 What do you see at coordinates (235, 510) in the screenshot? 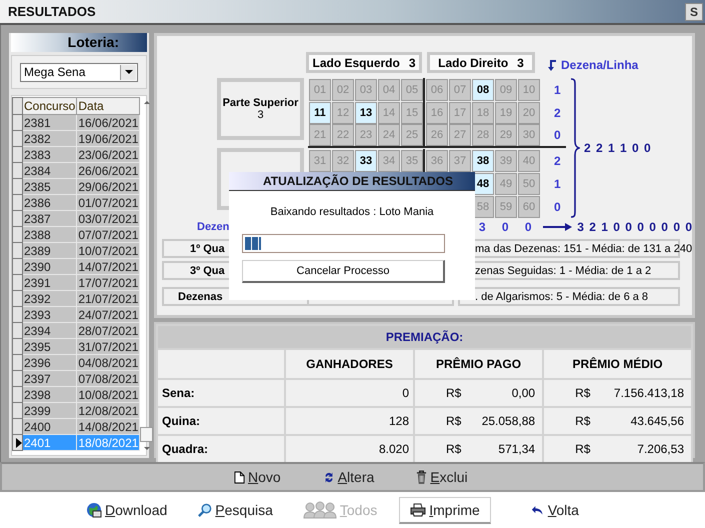
I see `action-button: Pesquisa` at bounding box center [235, 510].